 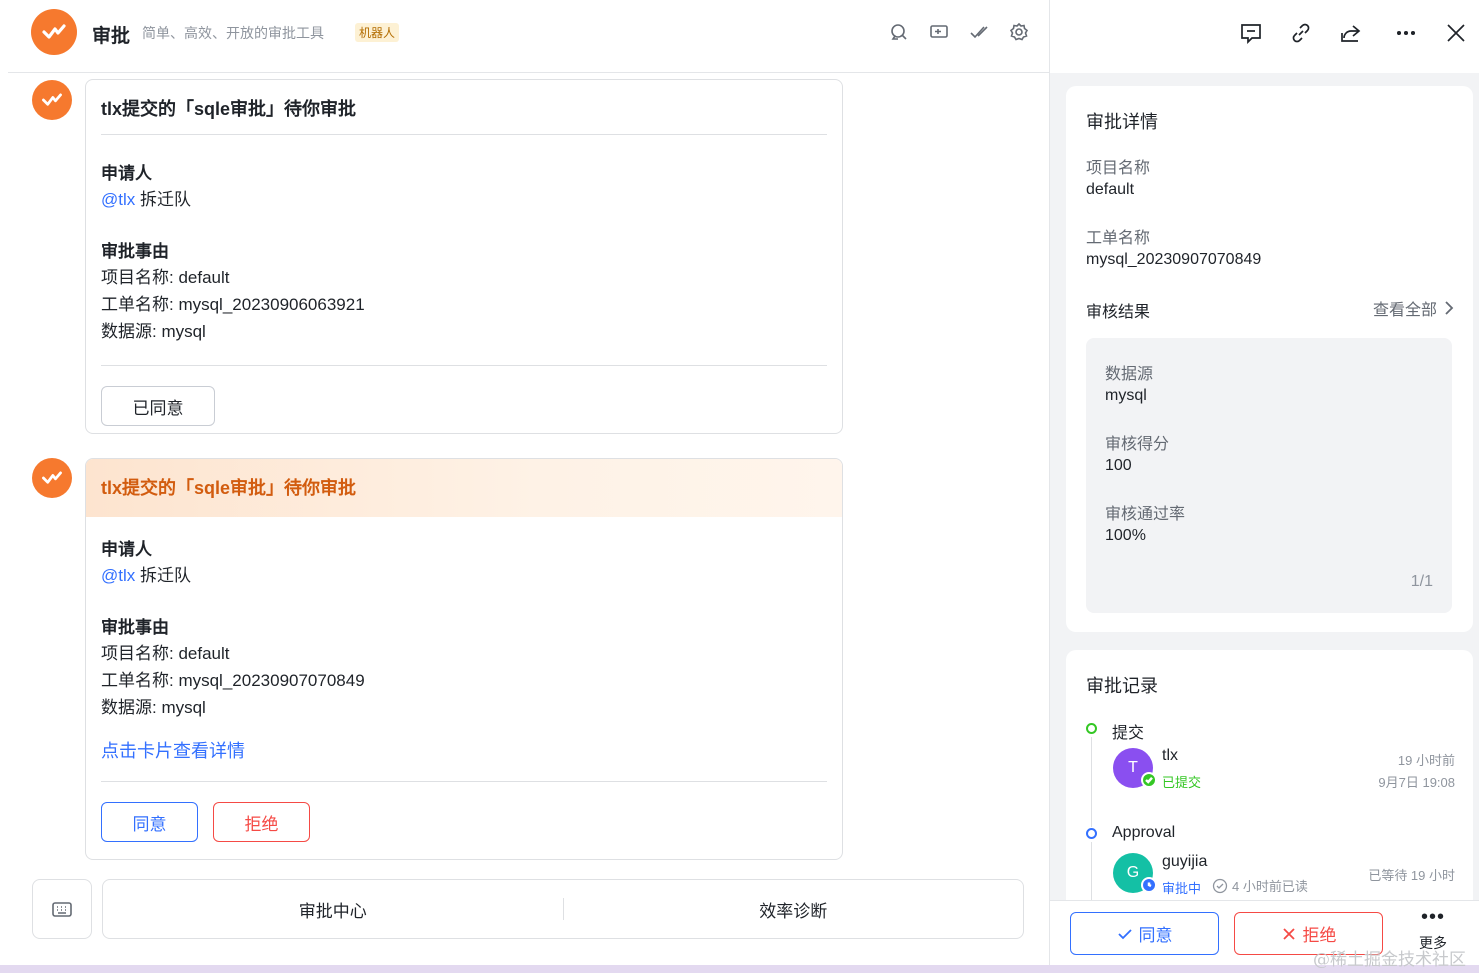 What do you see at coordinates (1118, 312) in the screenshot?
I see `result-label: 审核结果` at bounding box center [1118, 312].